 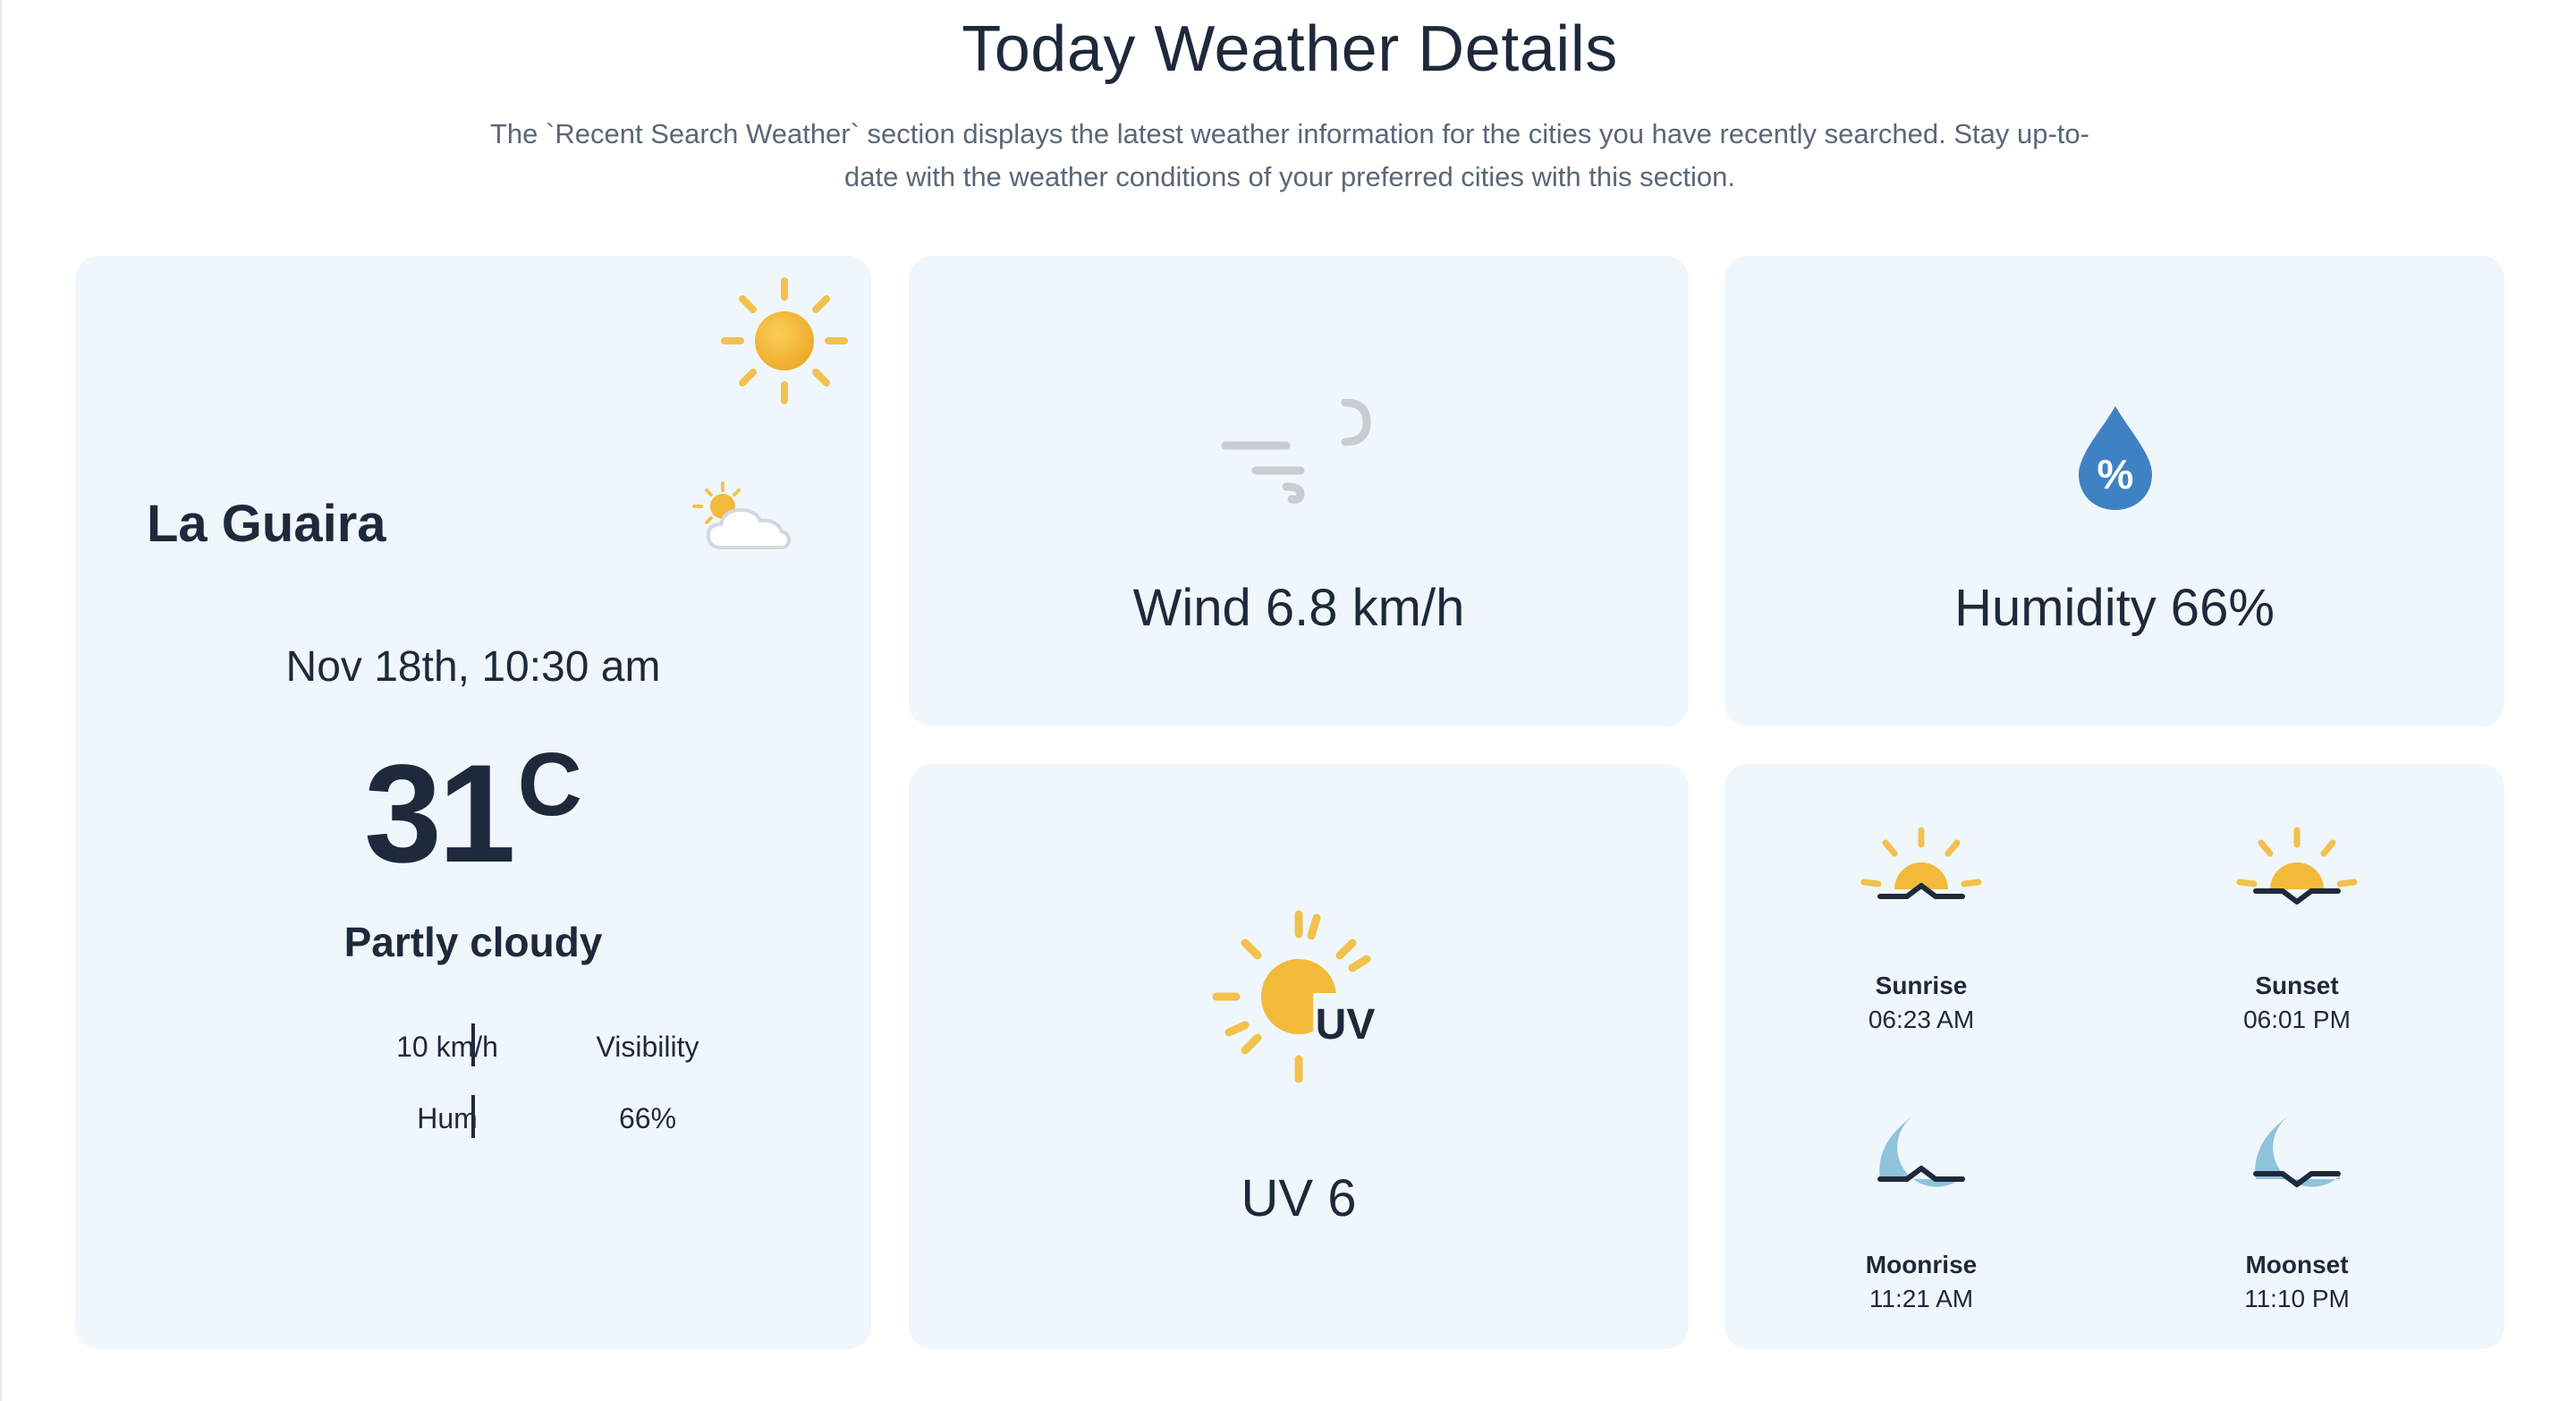 What do you see at coordinates (1290, 49) in the screenshot?
I see `page-title: Today Weather Details` at bounding box center [1290, 49].